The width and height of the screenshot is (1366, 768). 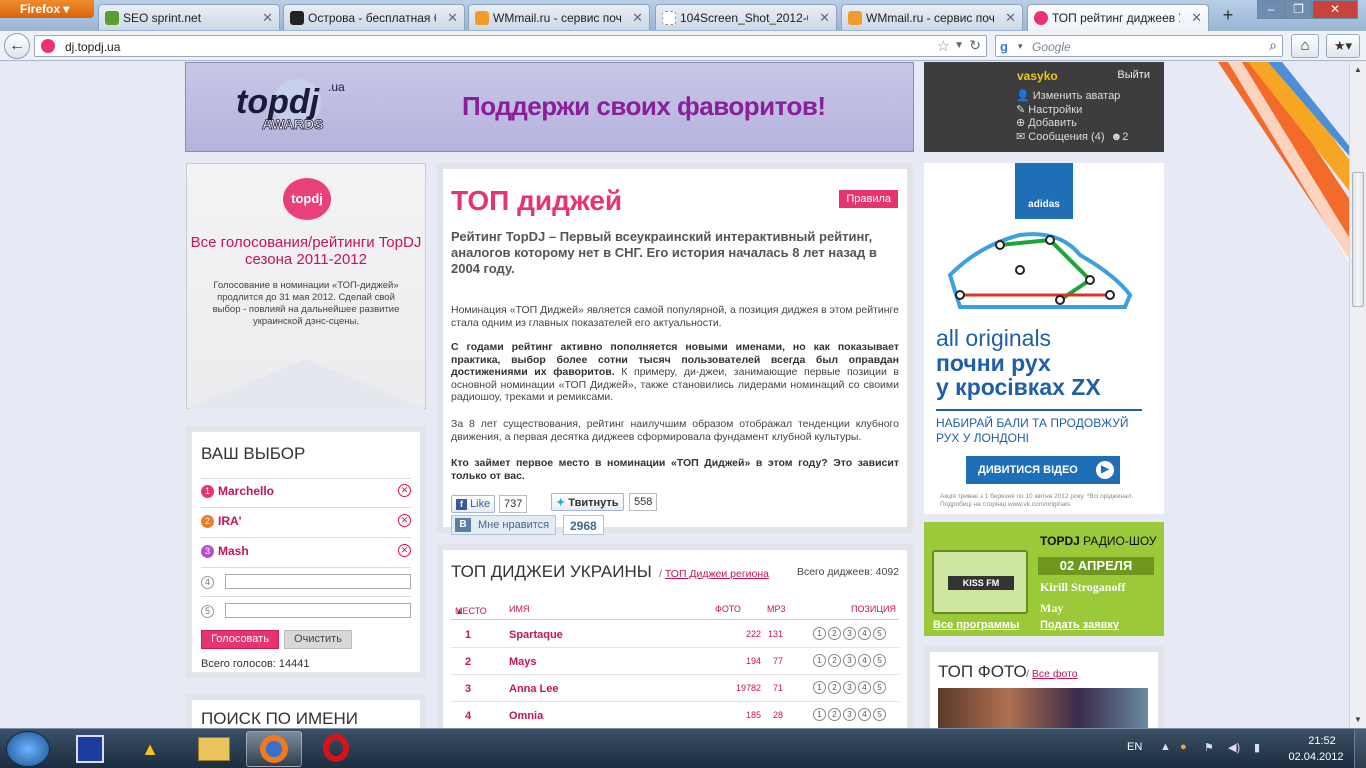 I want to click on rules-button: Правила, so click(x=868, y=199).